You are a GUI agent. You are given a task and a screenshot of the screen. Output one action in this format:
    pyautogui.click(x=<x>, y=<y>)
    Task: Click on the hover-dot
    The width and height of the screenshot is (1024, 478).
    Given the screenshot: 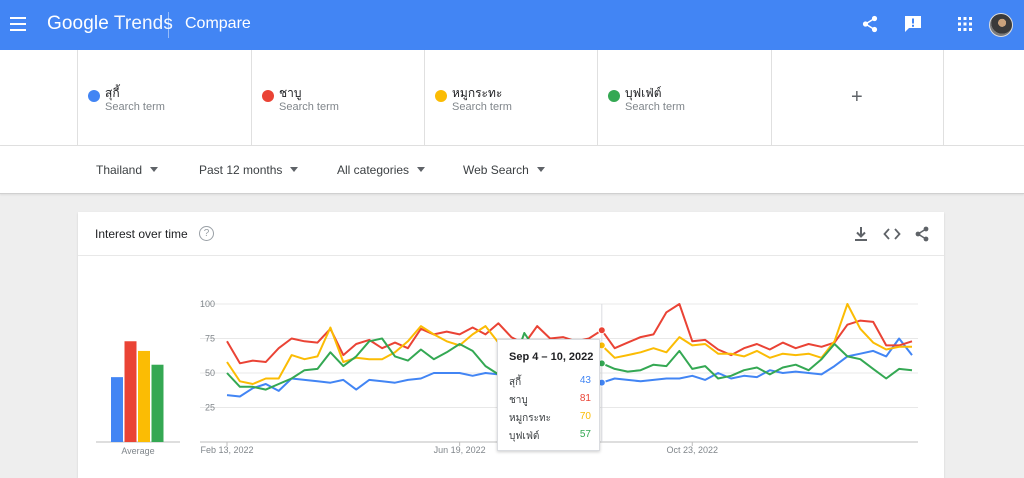 What is the action you would take?
    pyautogui.click(x=601, y=330)
    